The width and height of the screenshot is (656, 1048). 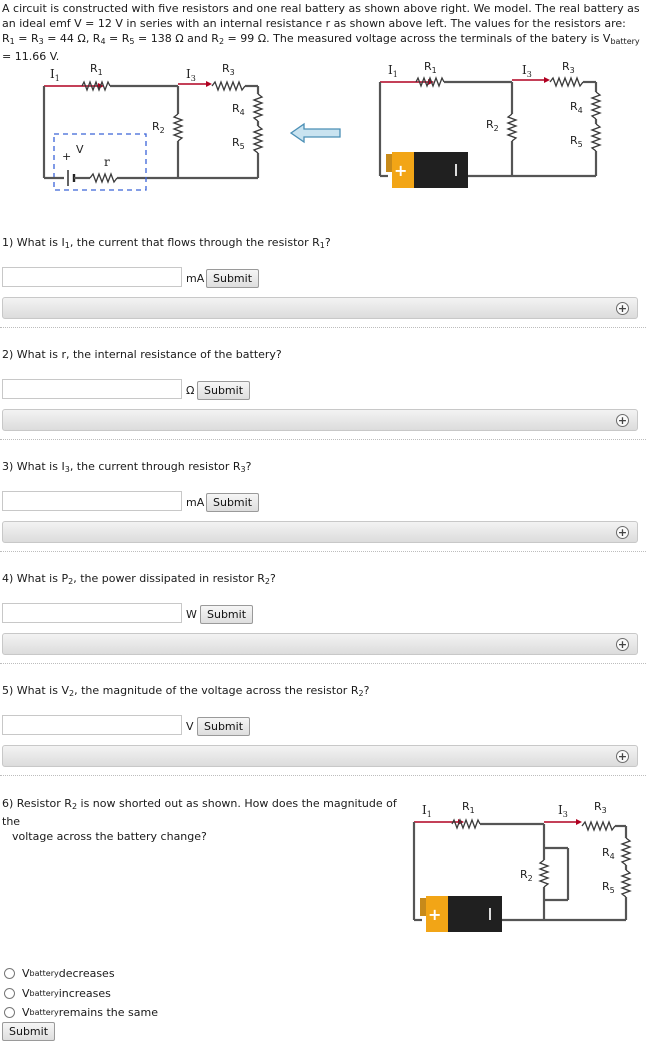 I want to click on resistor-r3, so click(x=228, y=86).